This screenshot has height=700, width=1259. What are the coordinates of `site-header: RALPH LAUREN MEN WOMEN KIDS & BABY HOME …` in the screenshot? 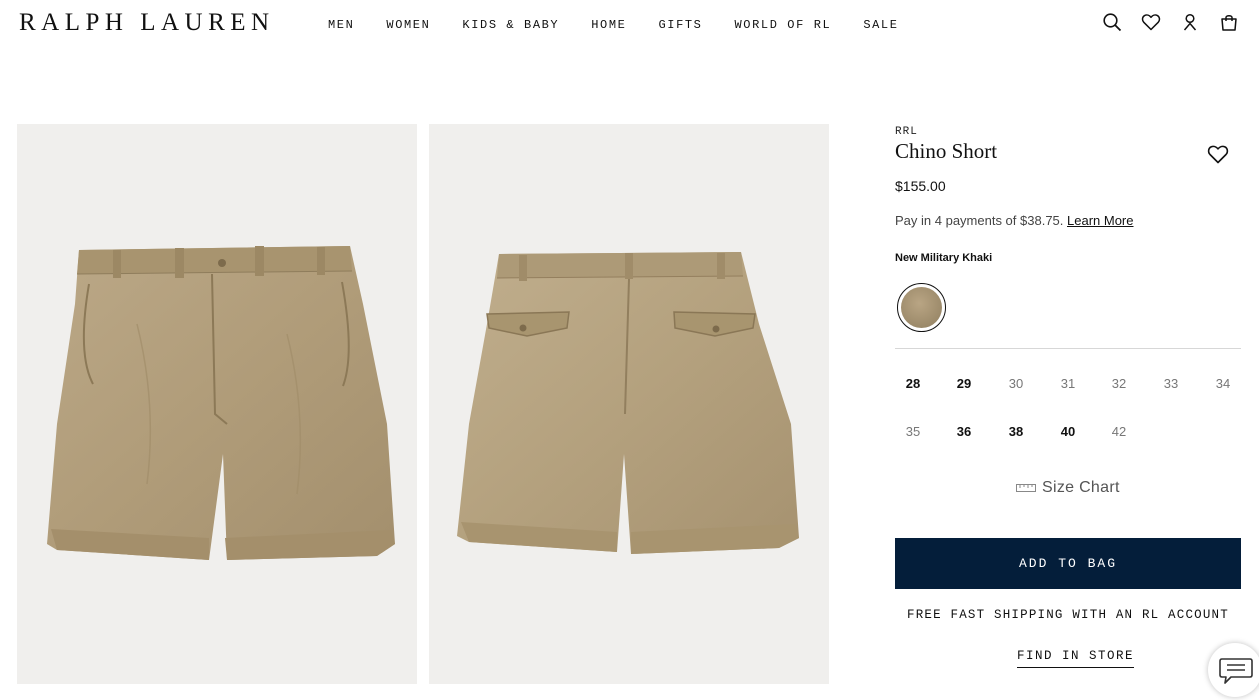 It's located at (629, 25).